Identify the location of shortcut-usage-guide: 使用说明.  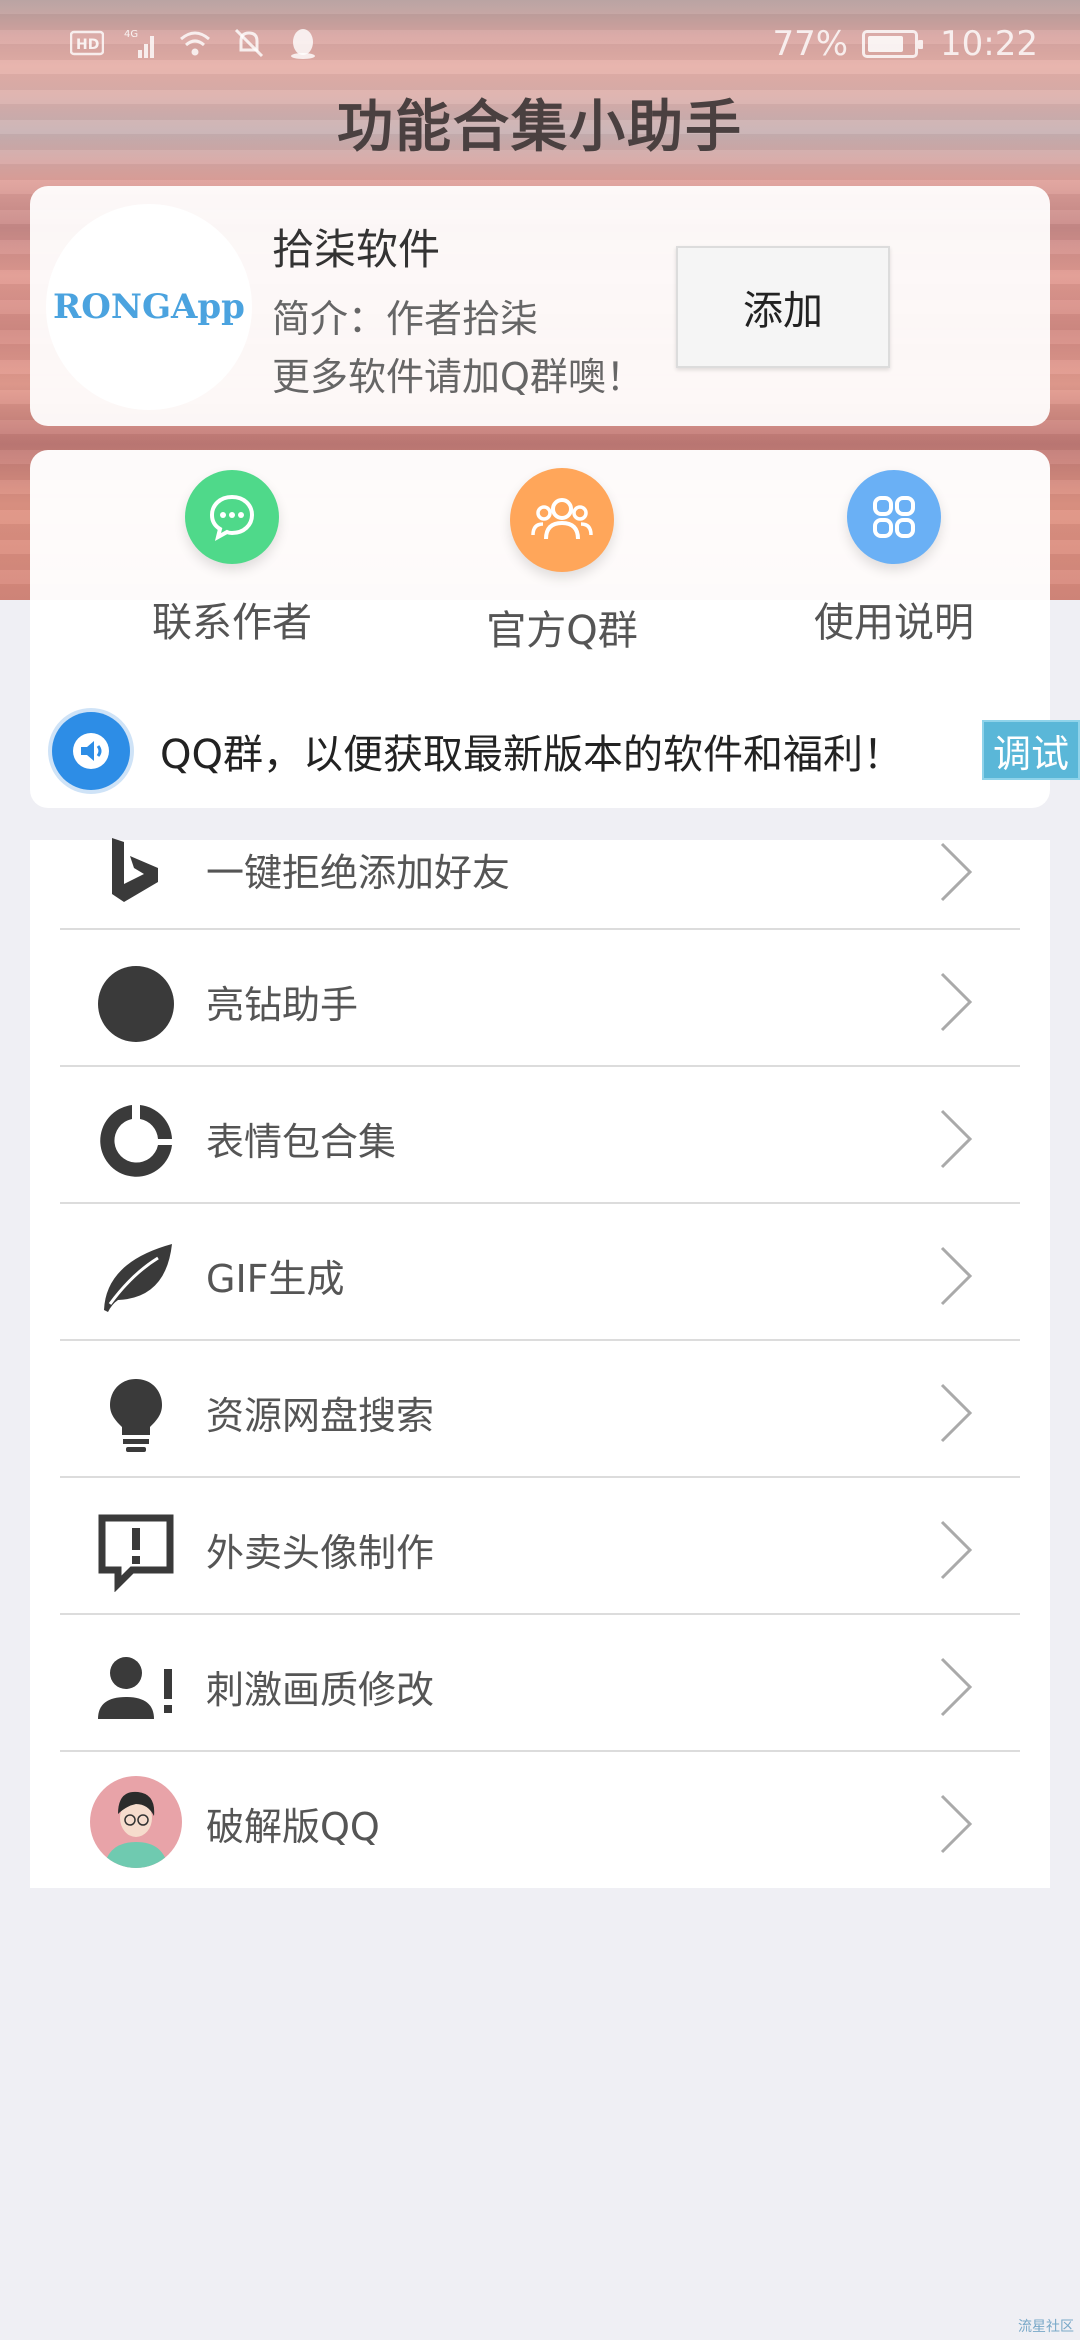
(894, 559).